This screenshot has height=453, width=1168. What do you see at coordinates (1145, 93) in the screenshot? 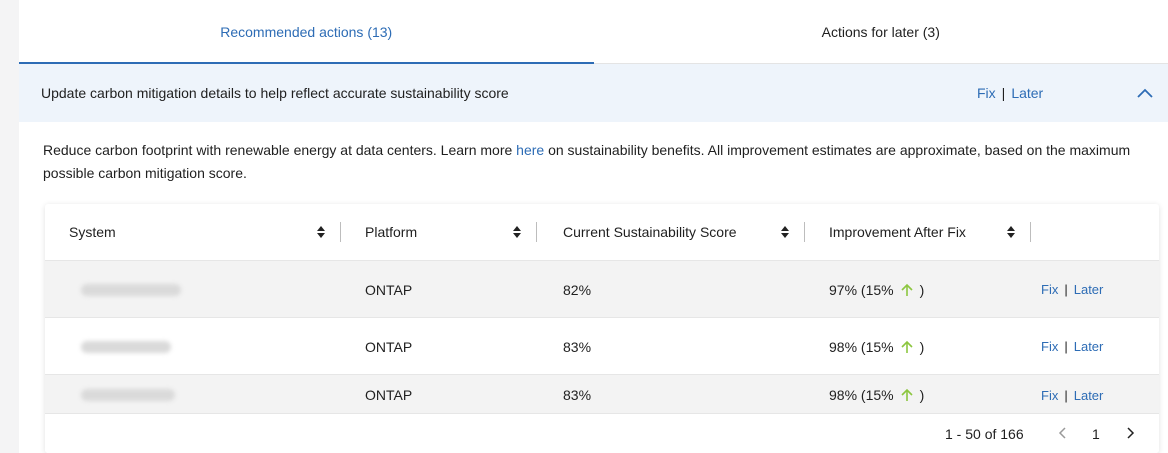
I see `chevron-up-icon` at bounding box center [1145, 93].